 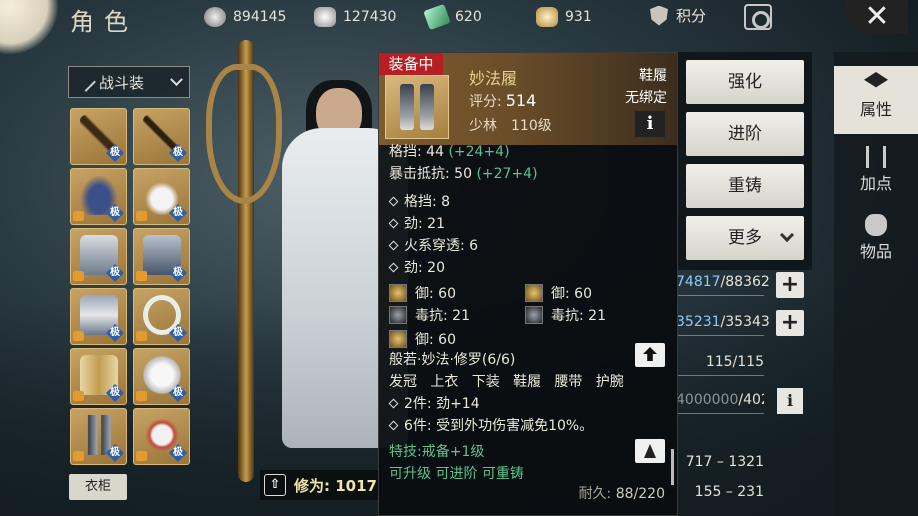 I want to click on slider-icon, so click(x=876, y=157).